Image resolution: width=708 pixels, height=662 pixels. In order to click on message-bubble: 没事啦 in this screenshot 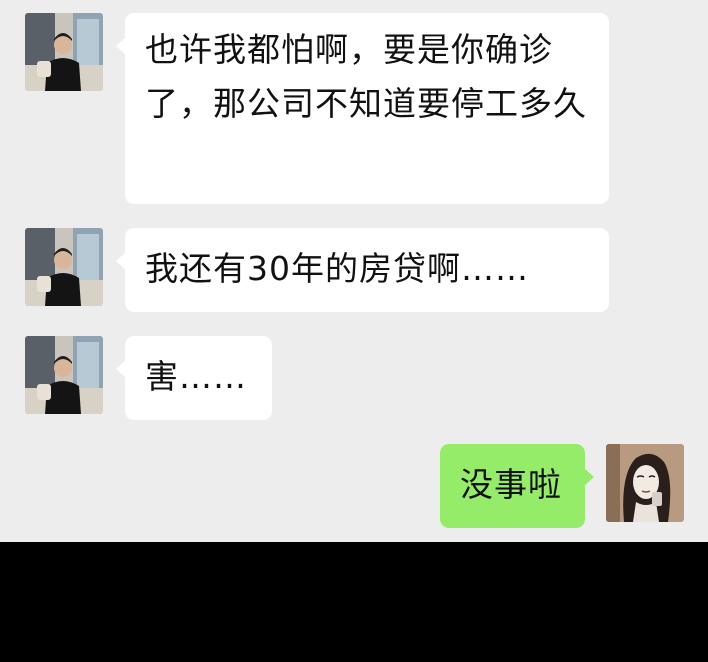, I will do `click(517, 486)`.